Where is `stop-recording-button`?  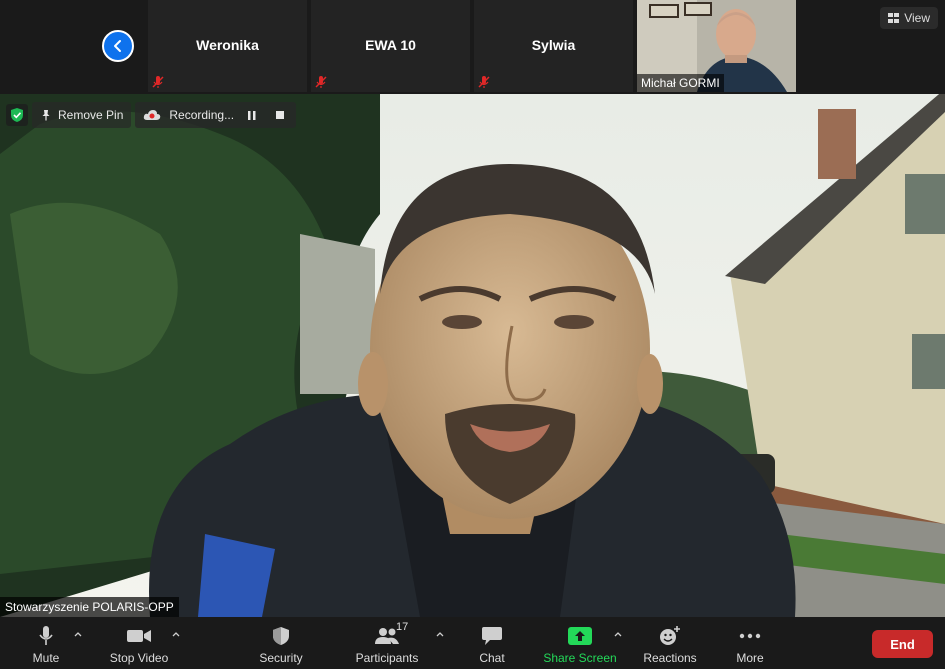 stop-recording-button is located at coordinates (280, 115).